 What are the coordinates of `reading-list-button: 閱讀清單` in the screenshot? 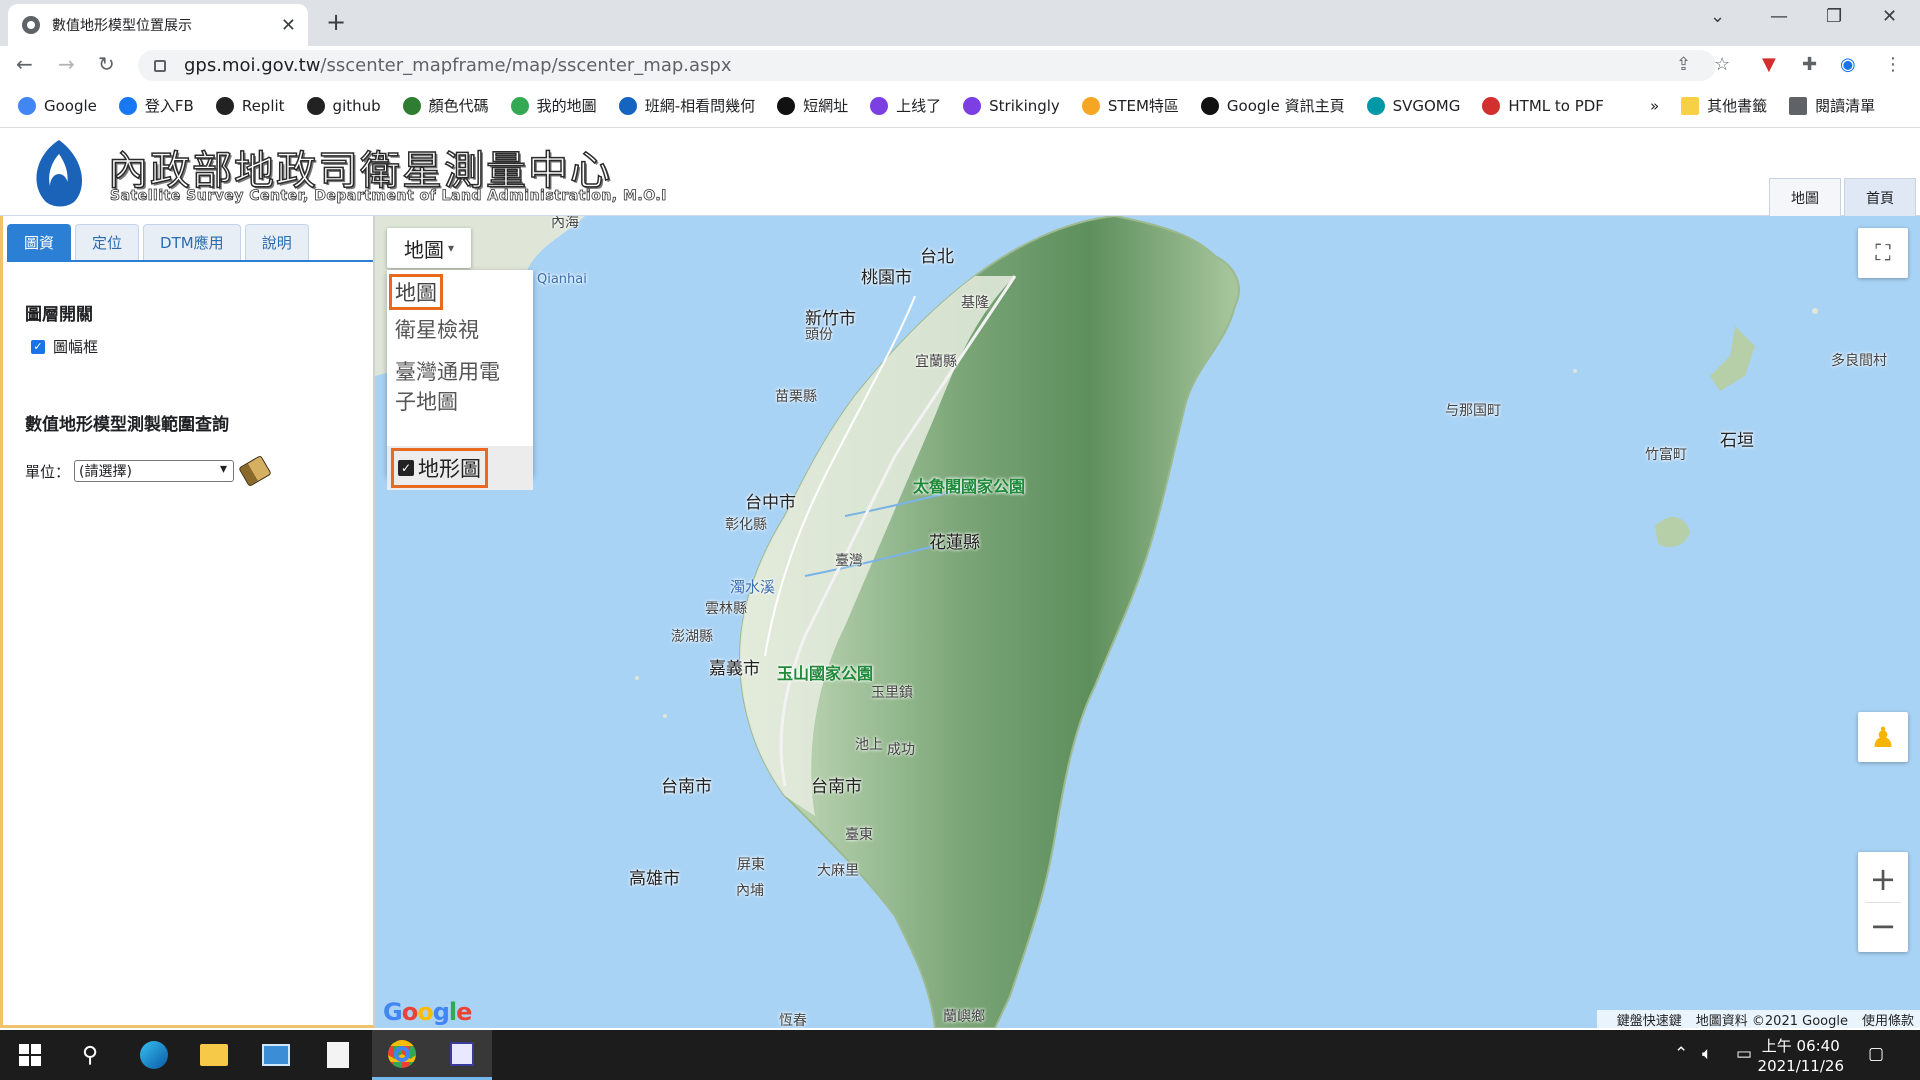 It's located at (1832, 105).